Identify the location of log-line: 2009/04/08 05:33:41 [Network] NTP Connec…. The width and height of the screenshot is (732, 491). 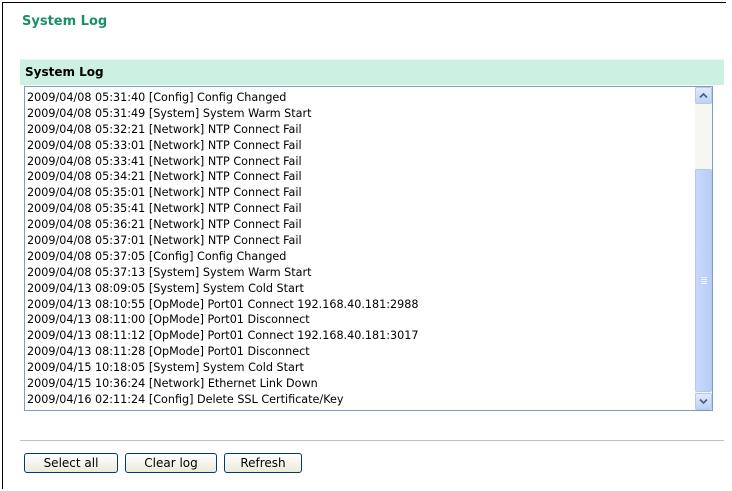
(164, 161).